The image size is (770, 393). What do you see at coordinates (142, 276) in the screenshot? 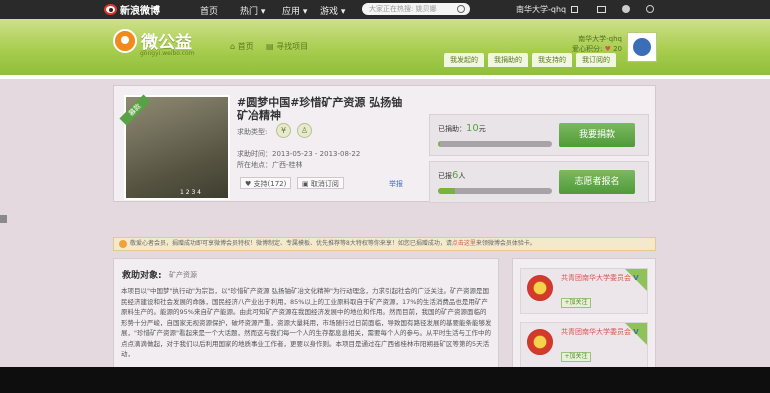
I see `objective-heading: 救助对象:` at bounding box center [142, 276].